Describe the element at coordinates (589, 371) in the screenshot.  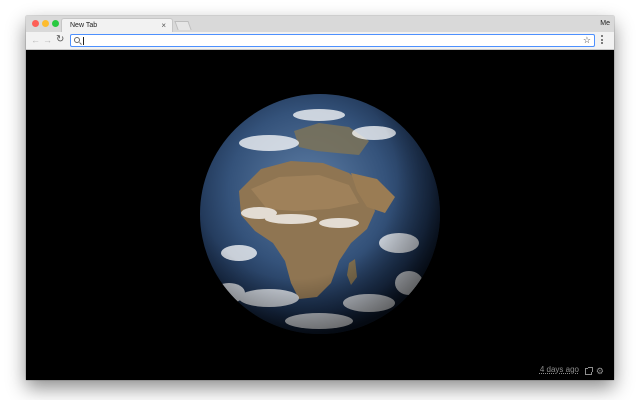
I see `external-link-icon` at that location.